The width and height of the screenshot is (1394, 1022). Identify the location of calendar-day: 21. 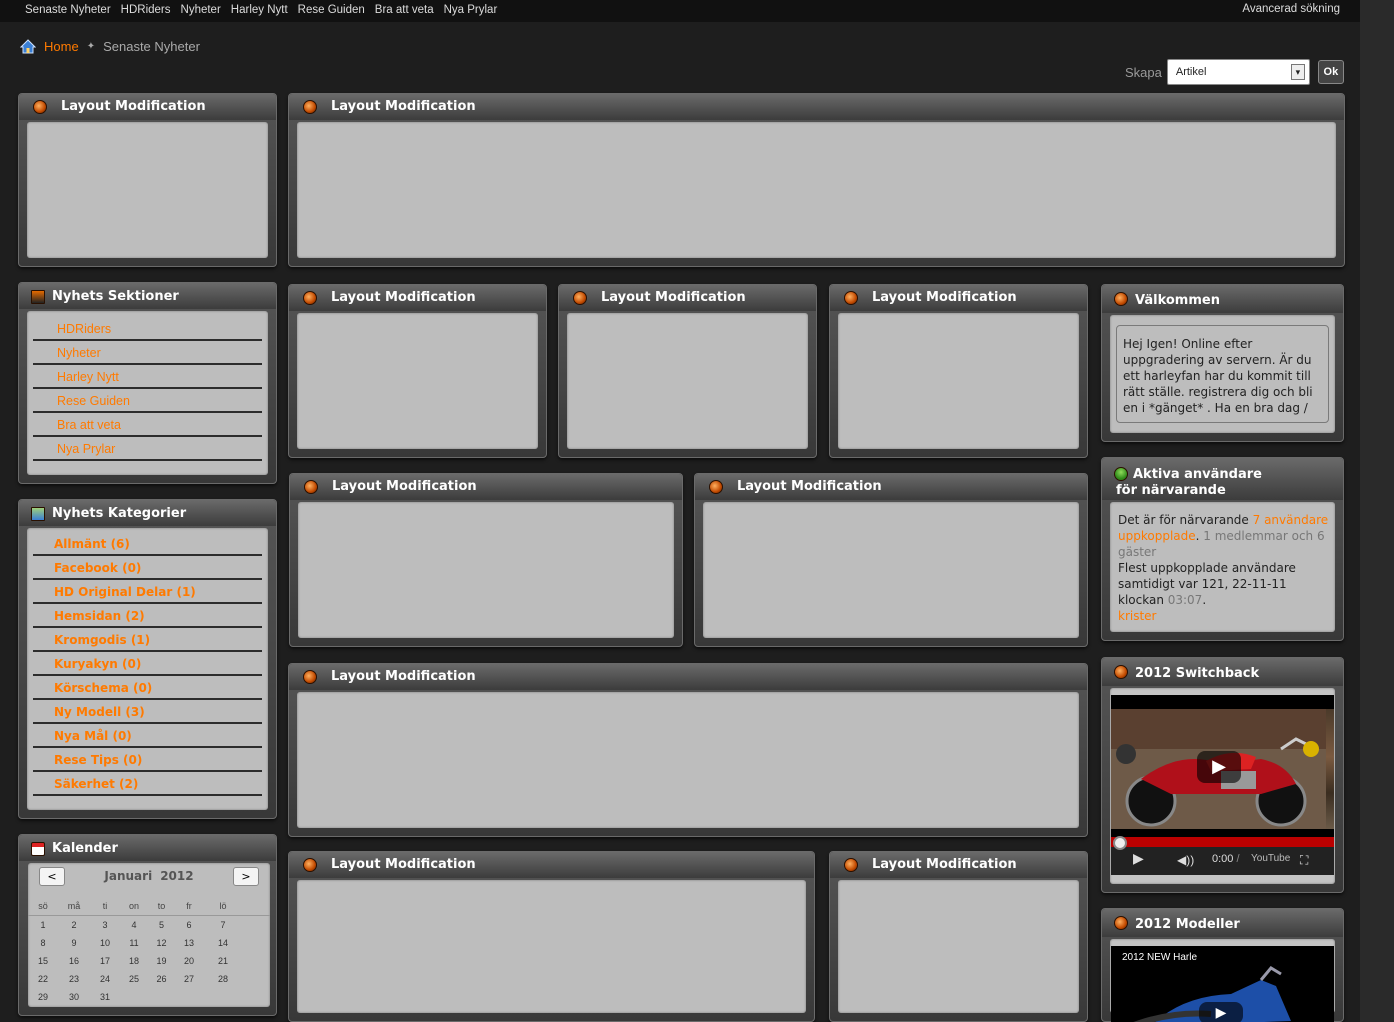
(223, 961).